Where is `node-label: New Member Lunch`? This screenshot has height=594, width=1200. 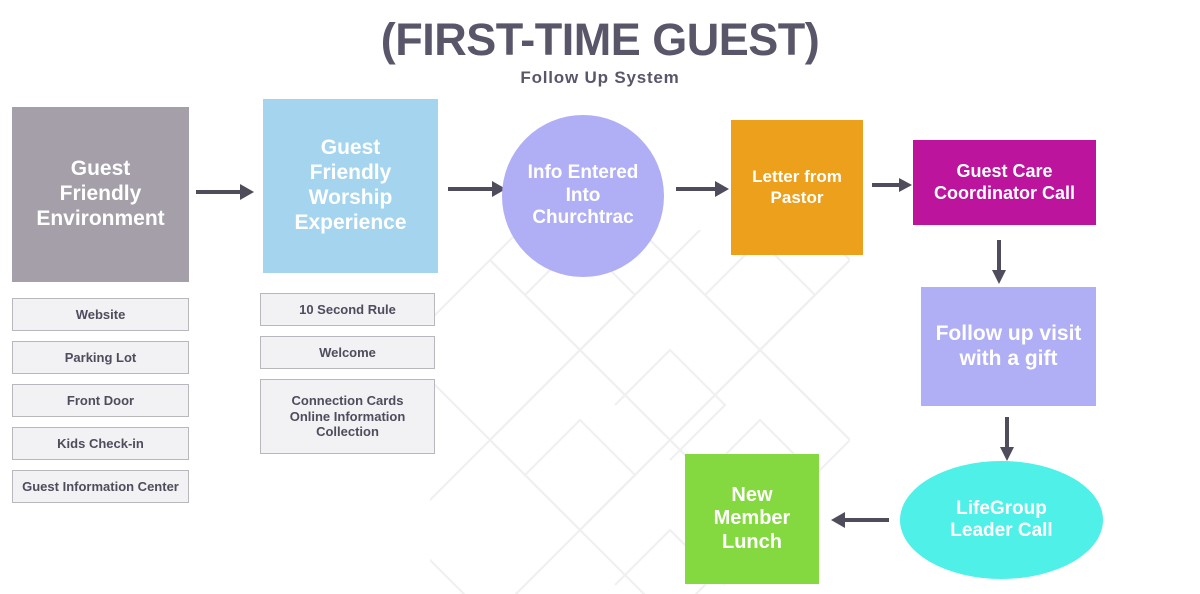 node-label: New Member Lunch is located at coordinates (752, 518).